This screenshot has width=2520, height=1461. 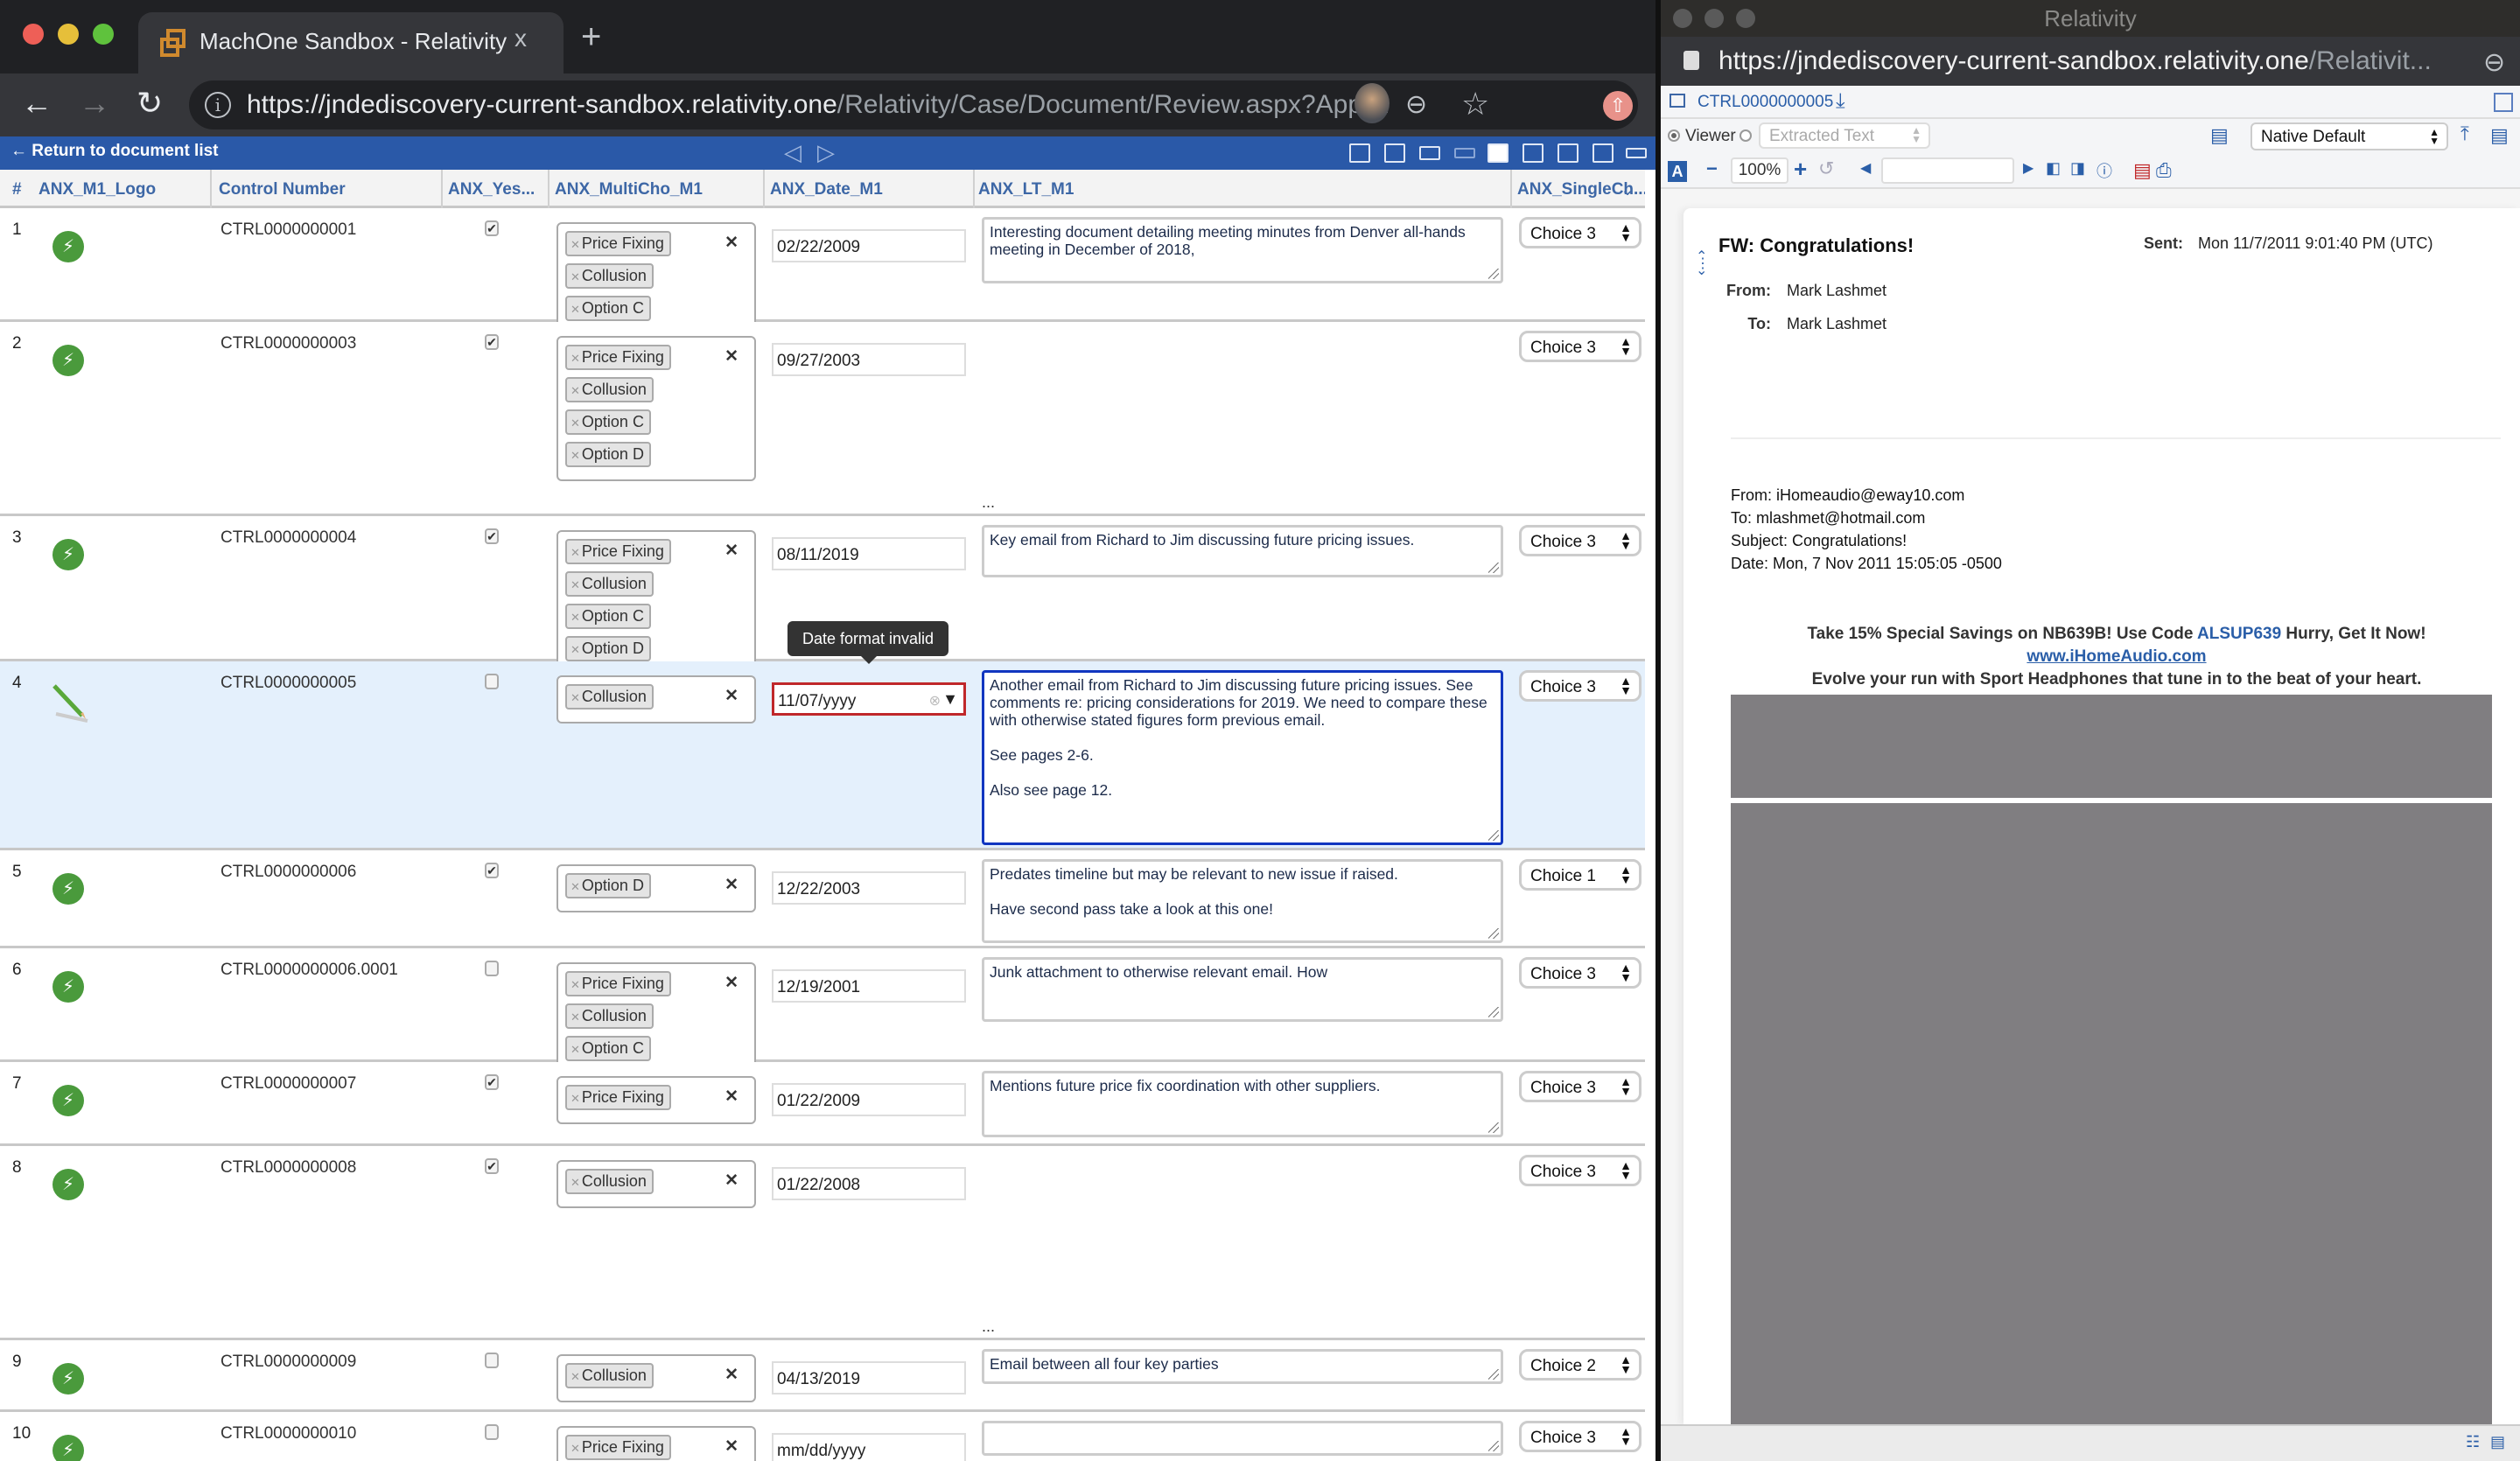 I want to click on previous-highlight-icon: ◧, so click(x=2053, y=168).